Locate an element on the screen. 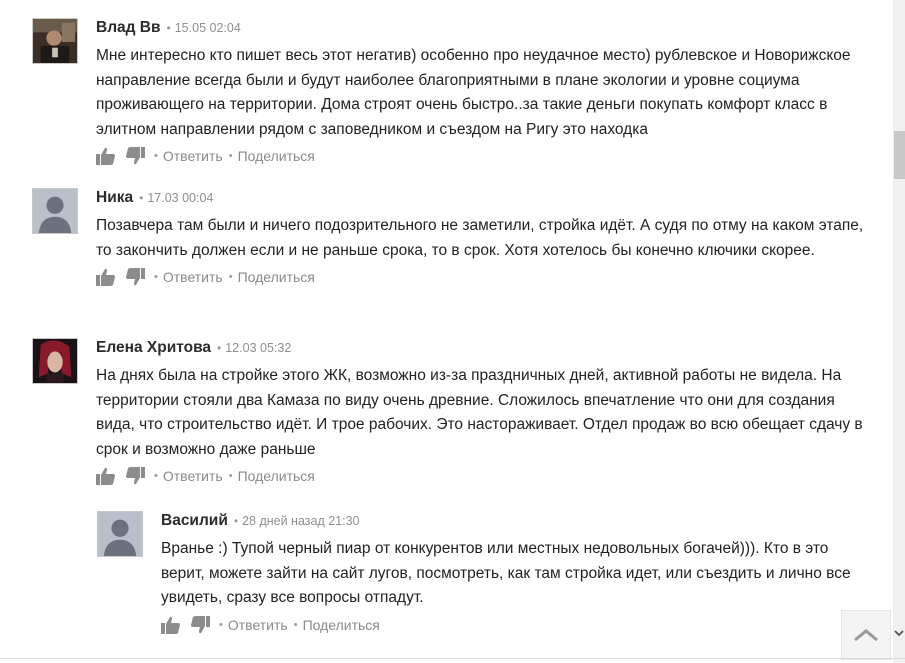 The height and width of the screenshot is (663, 905). comment-meta: Елена Хритова • 12.03 05:32 is located at coordinates (484, 349).